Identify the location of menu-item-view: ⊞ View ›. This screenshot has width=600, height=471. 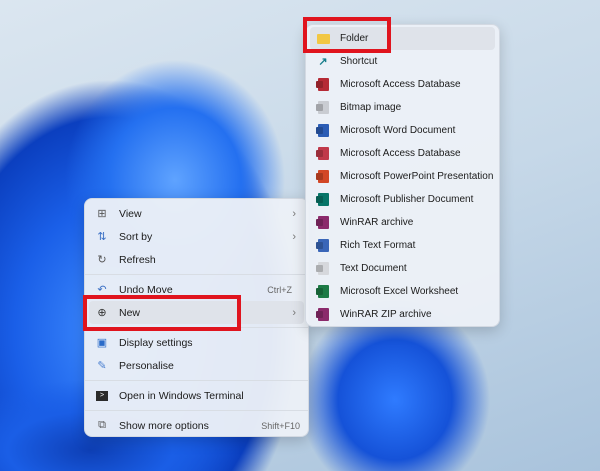
(196, 213).